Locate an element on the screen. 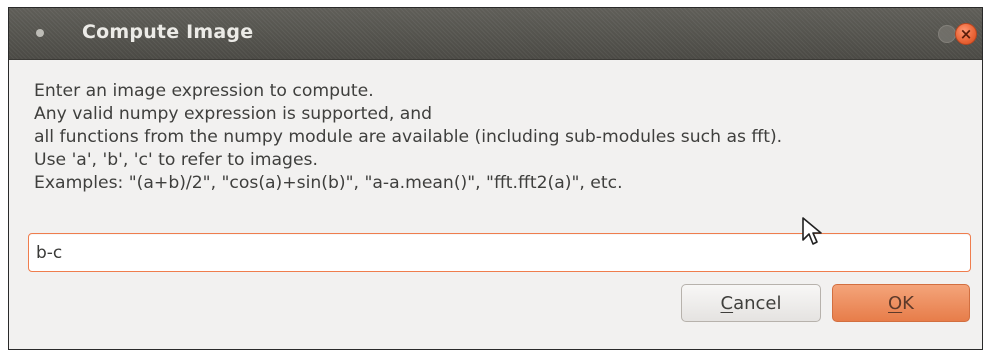 This screenshot has height=350, width=983. cancel-button: Cancel is located at coordinates (751, 303).